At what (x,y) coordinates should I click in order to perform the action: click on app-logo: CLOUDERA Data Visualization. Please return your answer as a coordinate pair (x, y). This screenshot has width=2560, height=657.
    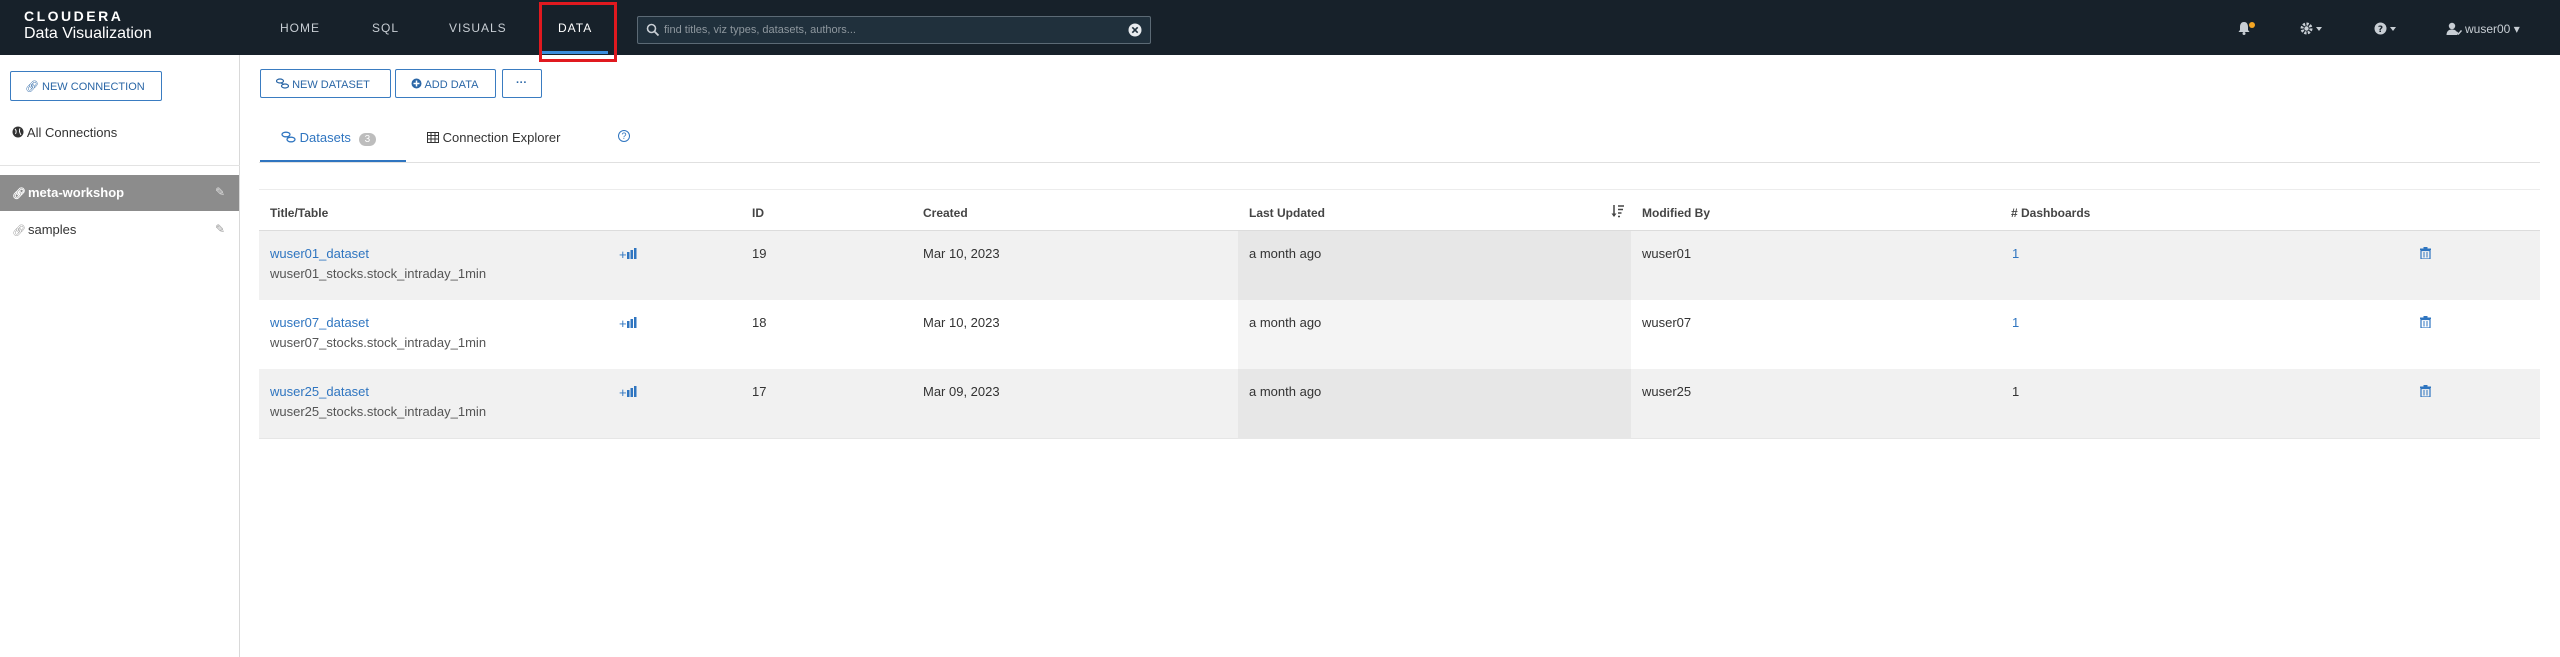
    Looking at the image, I should click on (88, 26).